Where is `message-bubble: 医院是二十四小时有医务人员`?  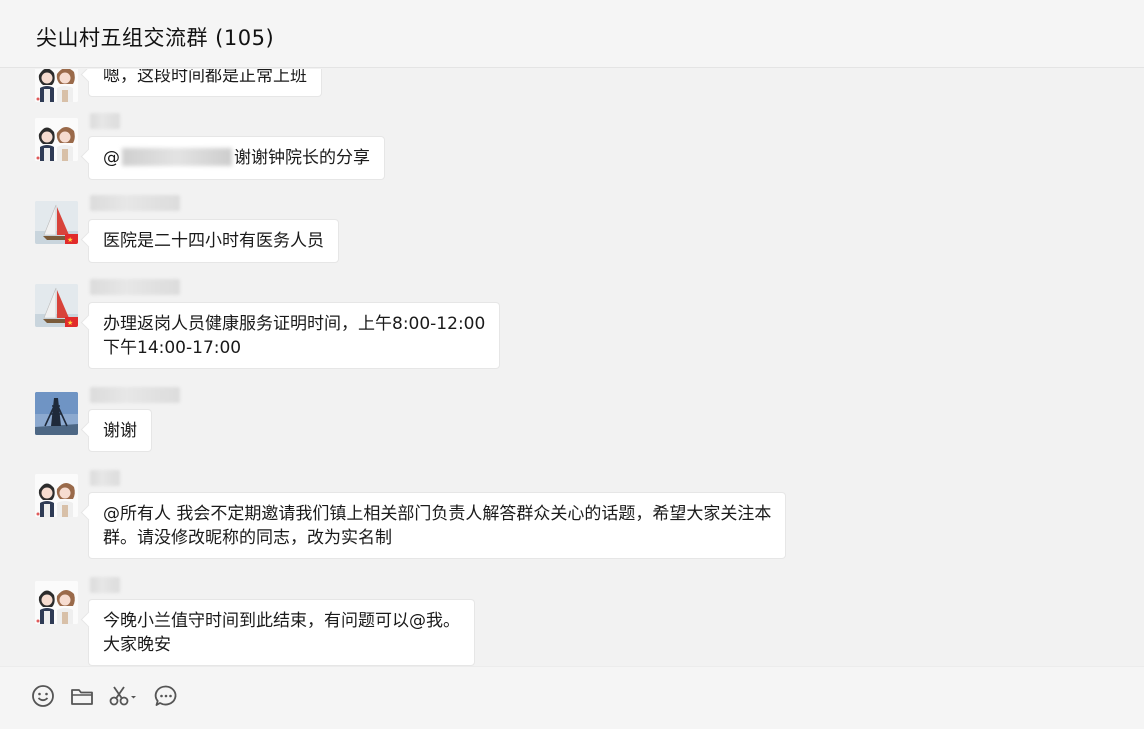 message-bubble: 医院是二十四小时有医务人员 is located at coordinates (213, 241).